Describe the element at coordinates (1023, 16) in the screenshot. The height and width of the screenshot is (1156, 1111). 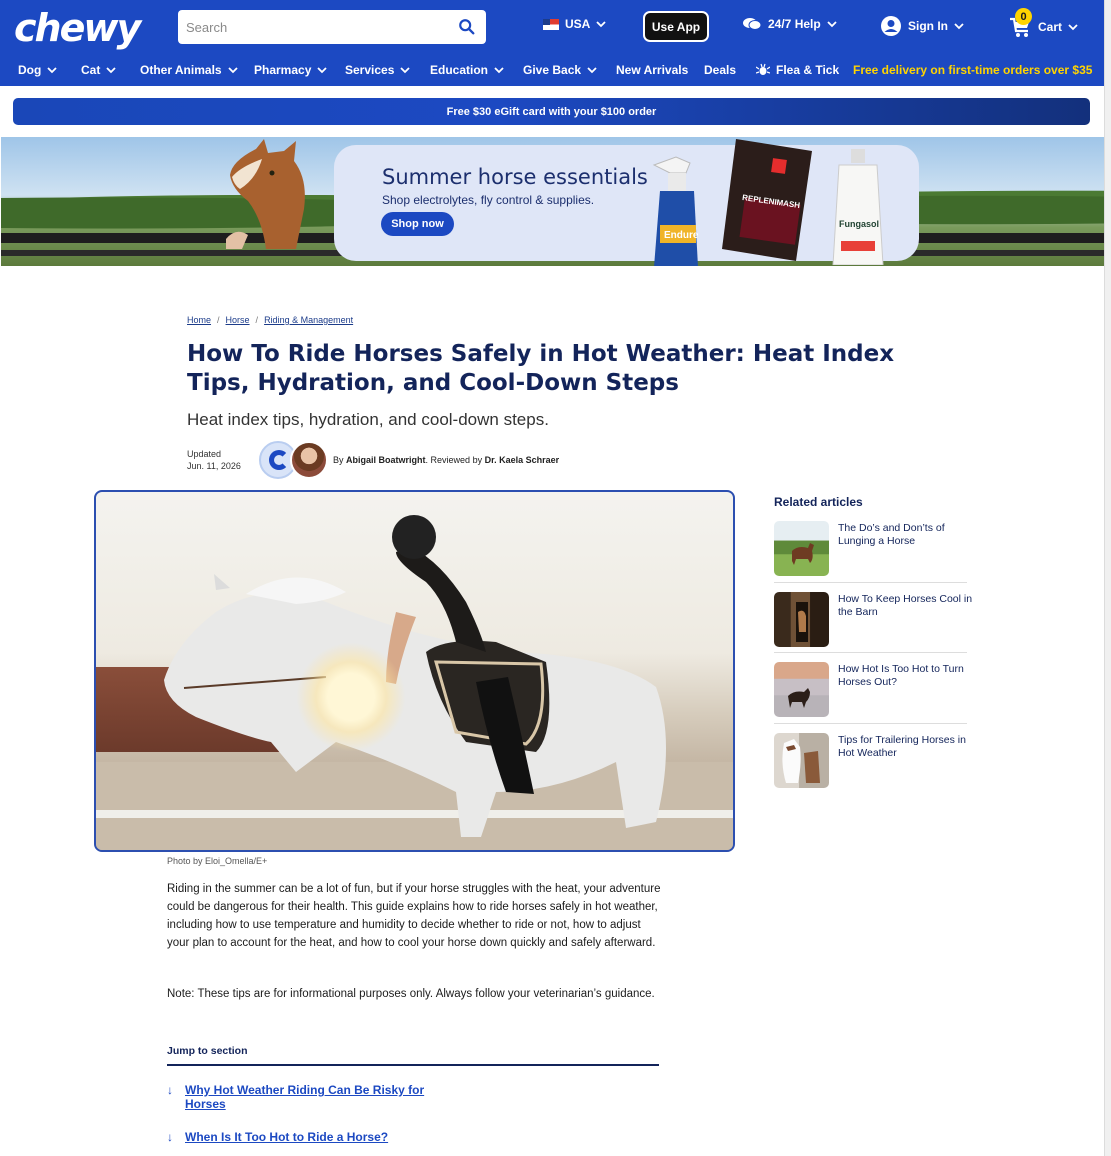
I see `cart-count-badge: 0` at that location.